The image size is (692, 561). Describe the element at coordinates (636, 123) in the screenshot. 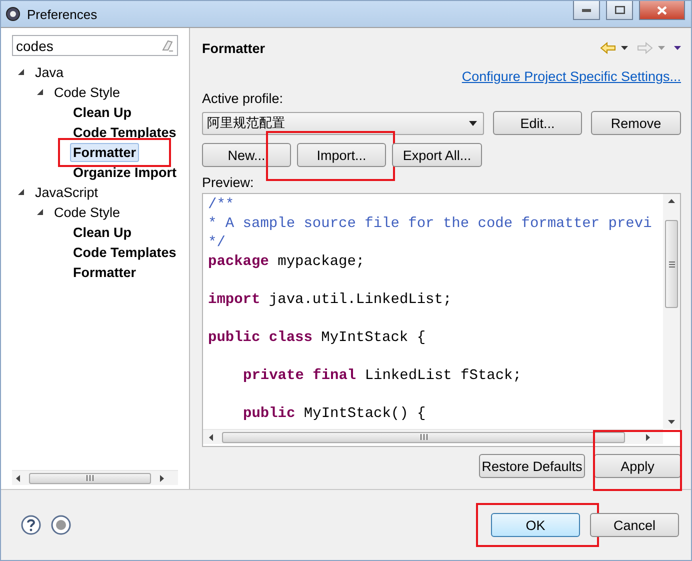

I see `profile-button: Remove` at that location.